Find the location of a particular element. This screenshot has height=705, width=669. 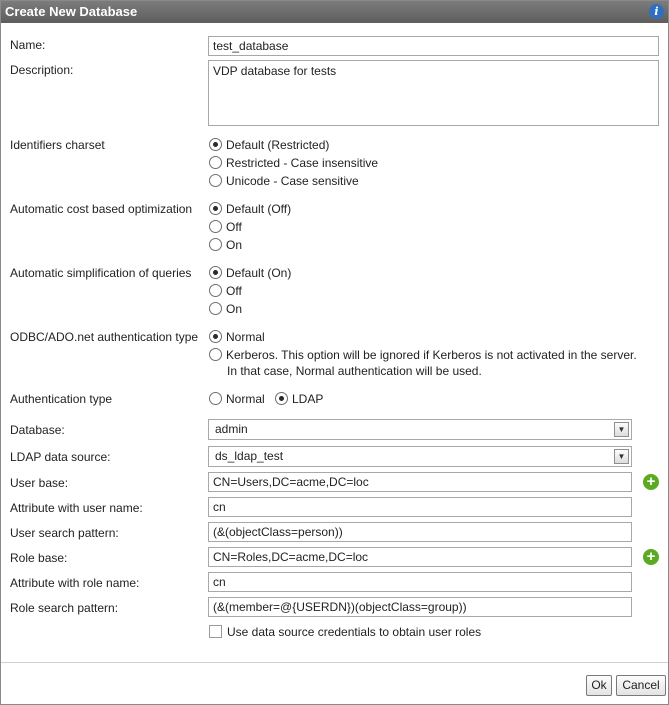

info-icon: i is located at coordinates (656, 11).